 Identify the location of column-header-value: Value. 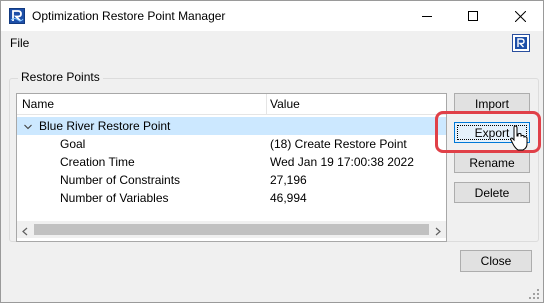
(285, 104).